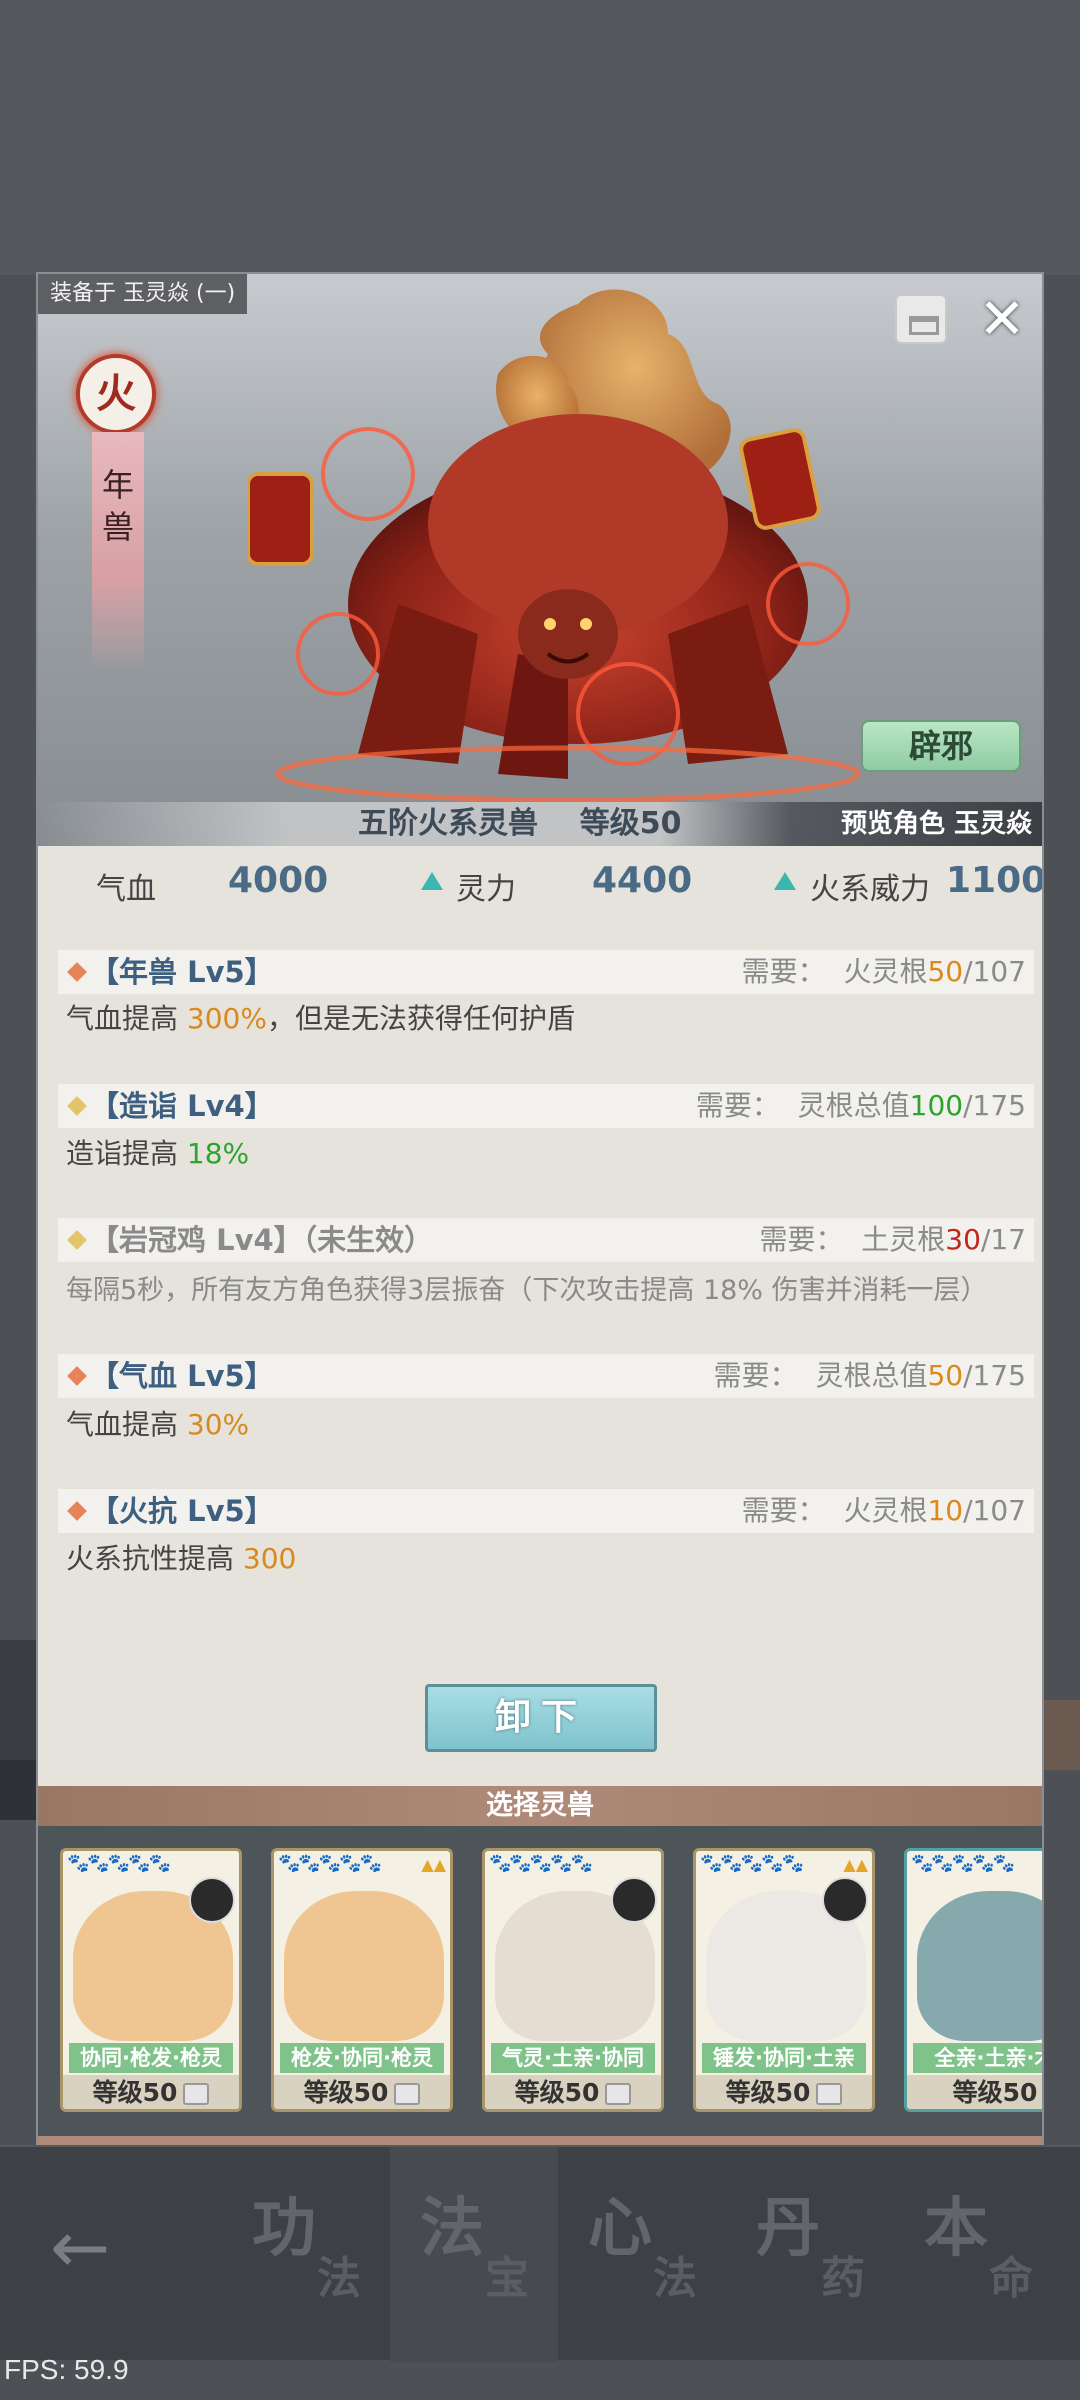 This screenshot has height=2400, width=1080. What do you see at coordinates (507, 2278) in the screenshot?
I see `nav-item-small-label: 宝` at bounding box center [507, 2278].